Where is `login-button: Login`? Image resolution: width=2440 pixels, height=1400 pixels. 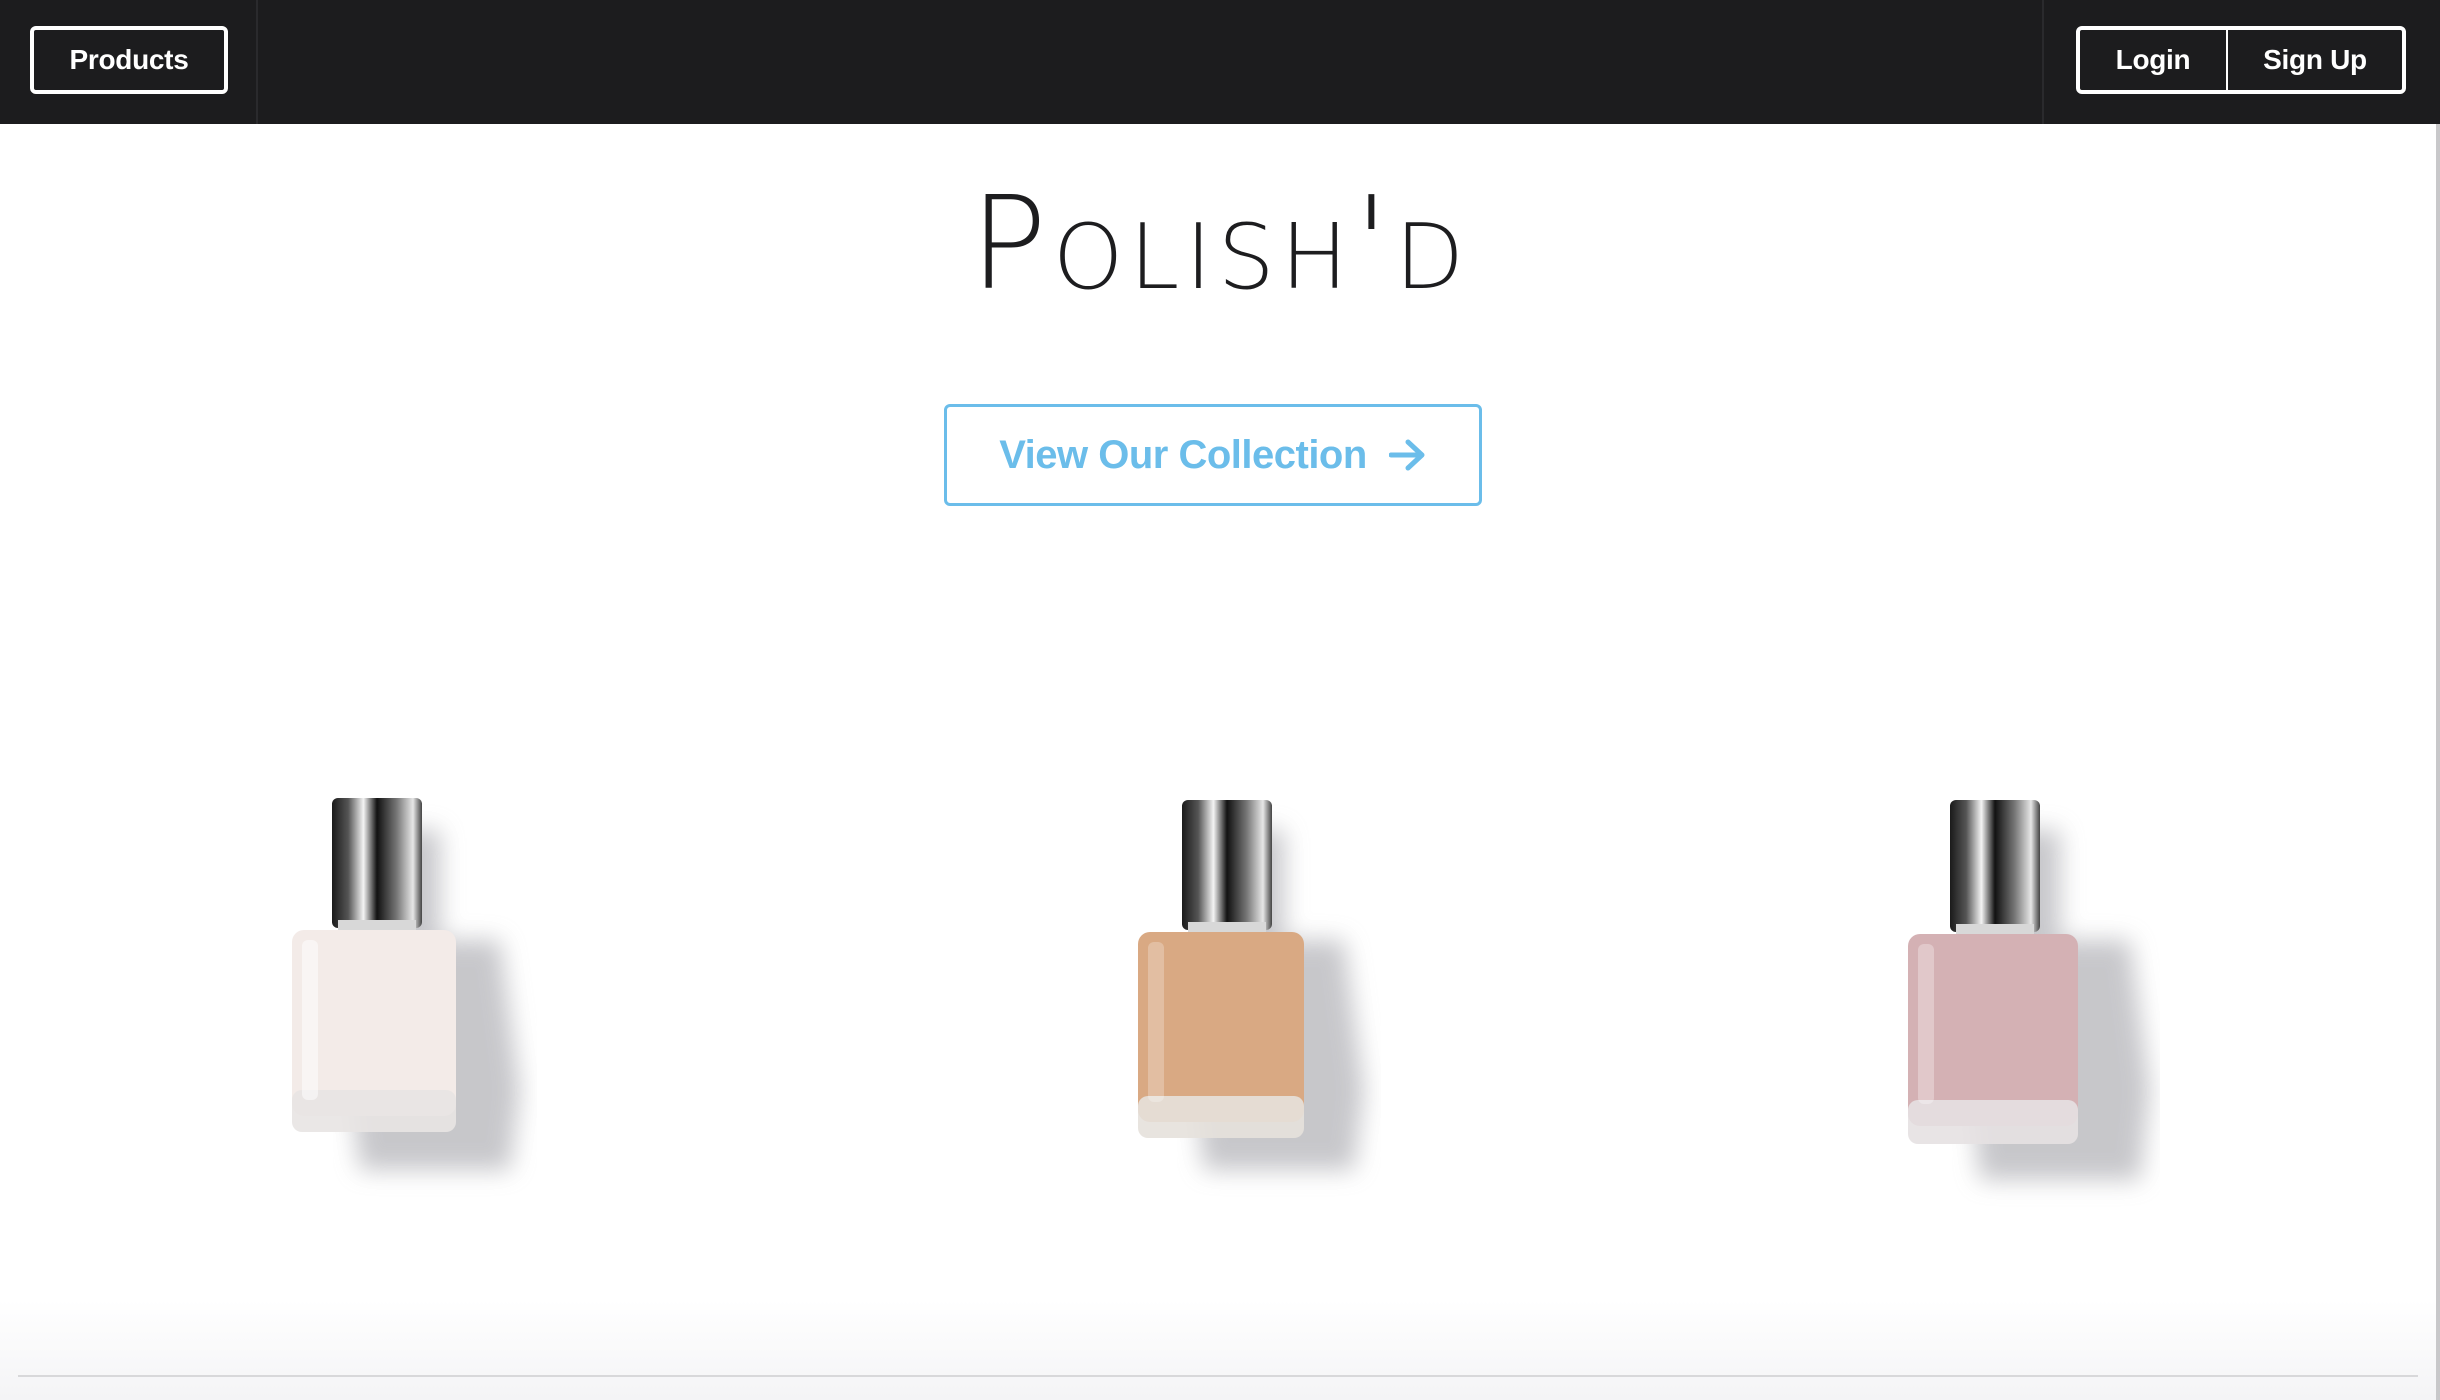
login-button: Login is located at coordinates (2152, 60).